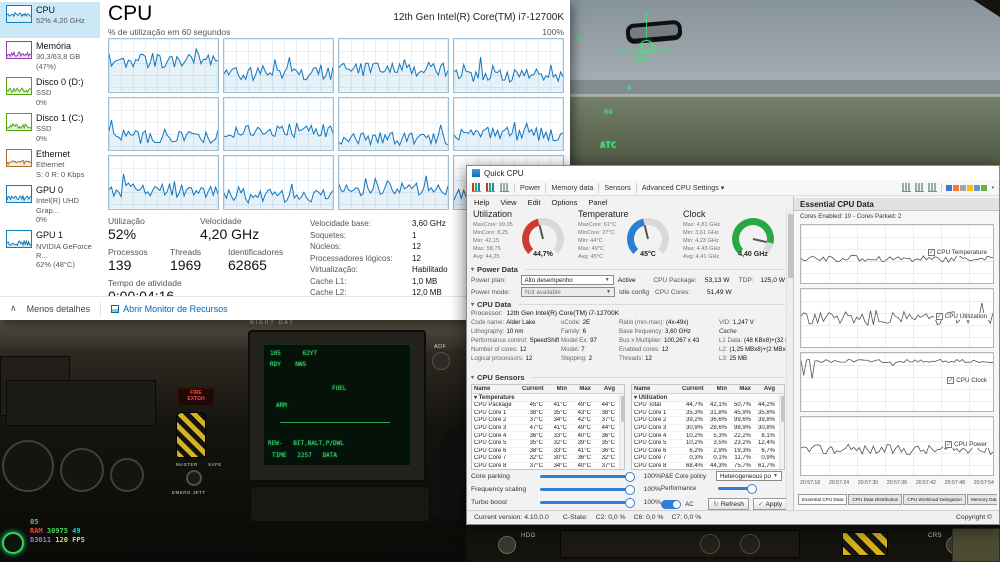 The image size is (1000, 562). I want to click on chevron-down-icon: ▾, so click(992, 188).